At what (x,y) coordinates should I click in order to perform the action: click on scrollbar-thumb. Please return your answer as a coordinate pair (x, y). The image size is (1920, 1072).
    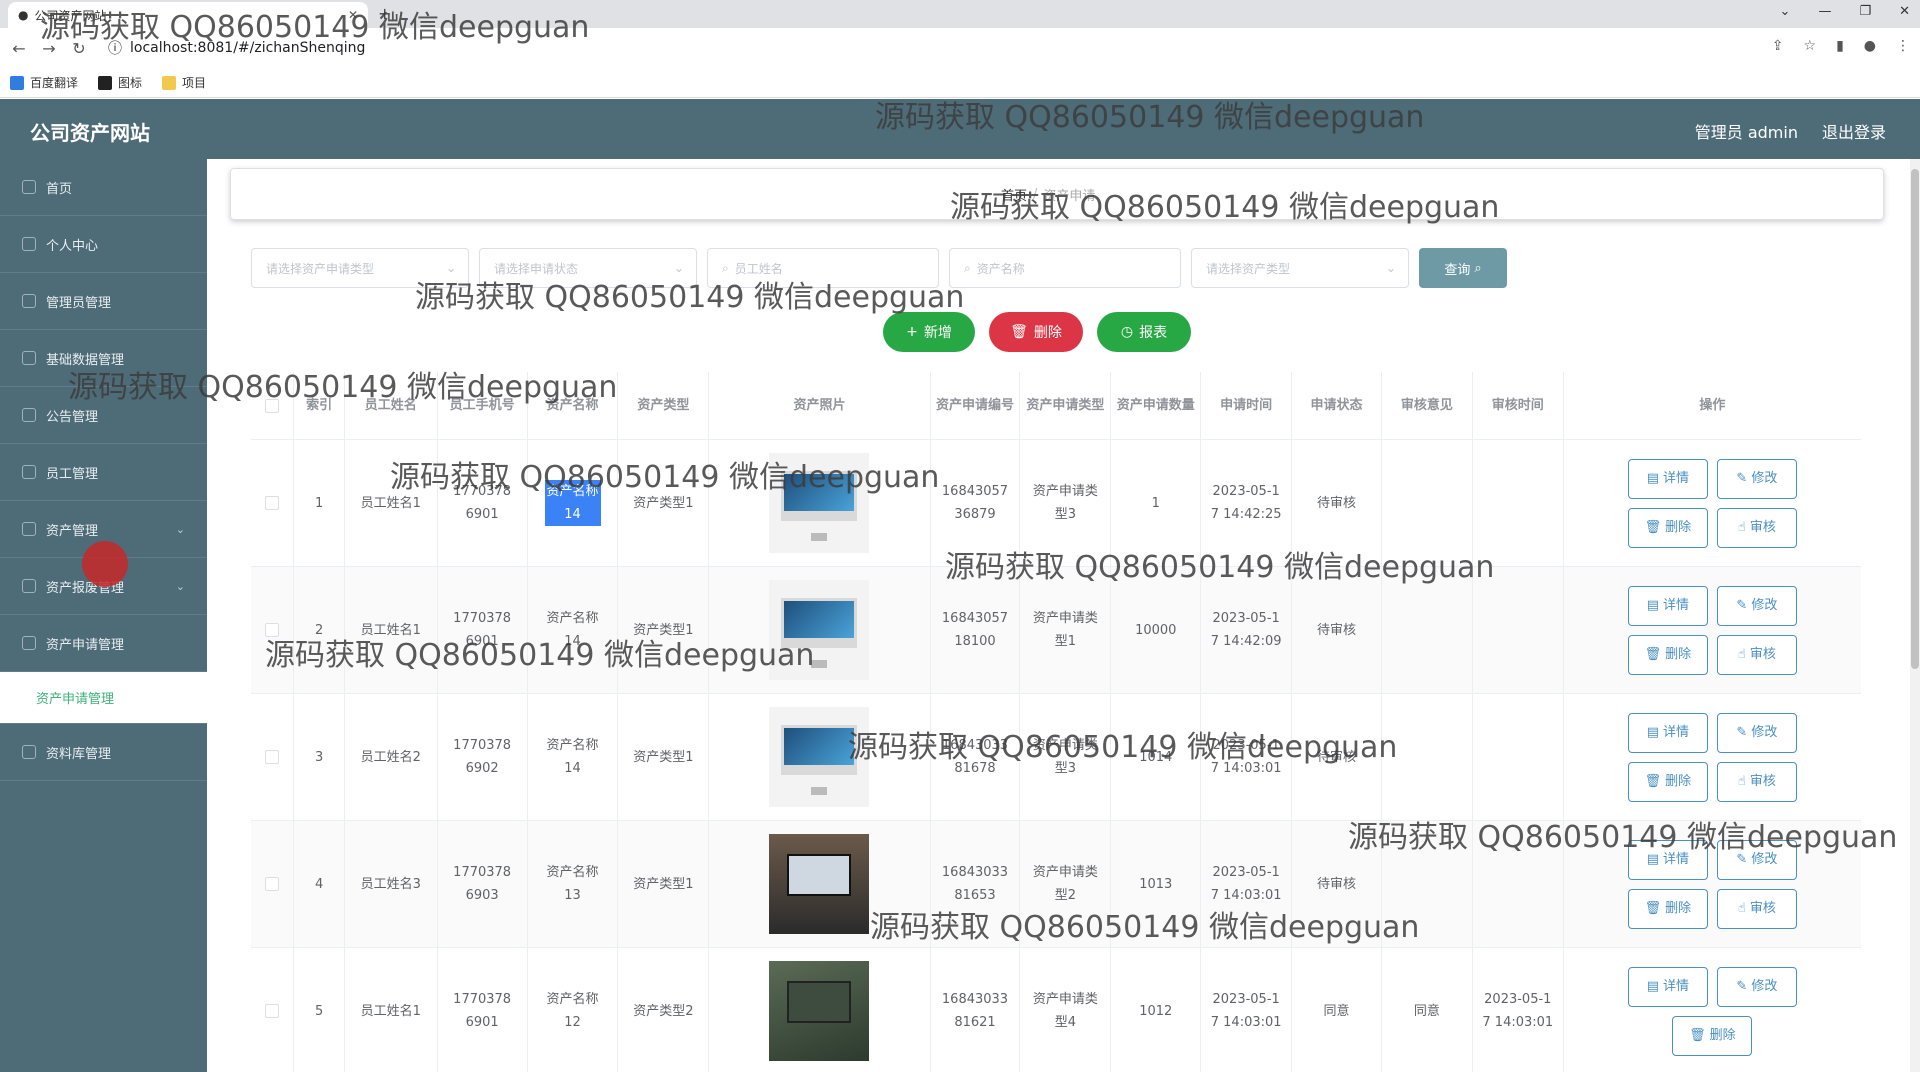
    Looking at the image, I should click on (1915, 419).